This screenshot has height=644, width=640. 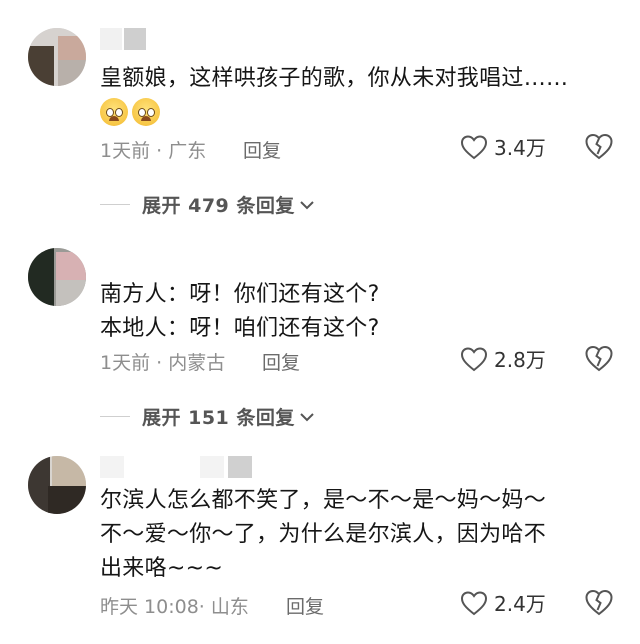 What do you see at coordinates (163, 363) in the screenshot?
I see `comment-meta: 1天前 · 内蒙古` at bounding box center [163, 363].